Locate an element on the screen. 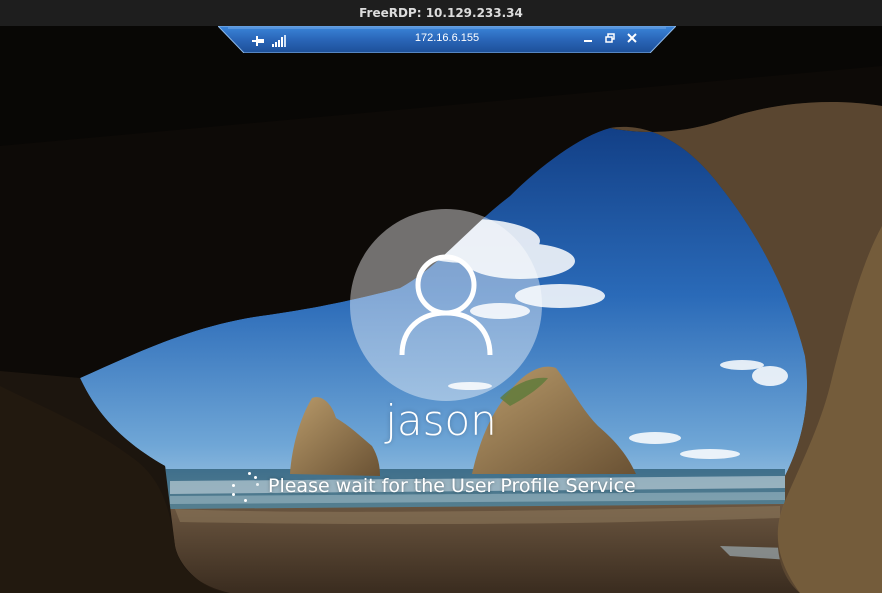 This screenshot has width=882, height=593. close-button is located at coordinates (632, 38).